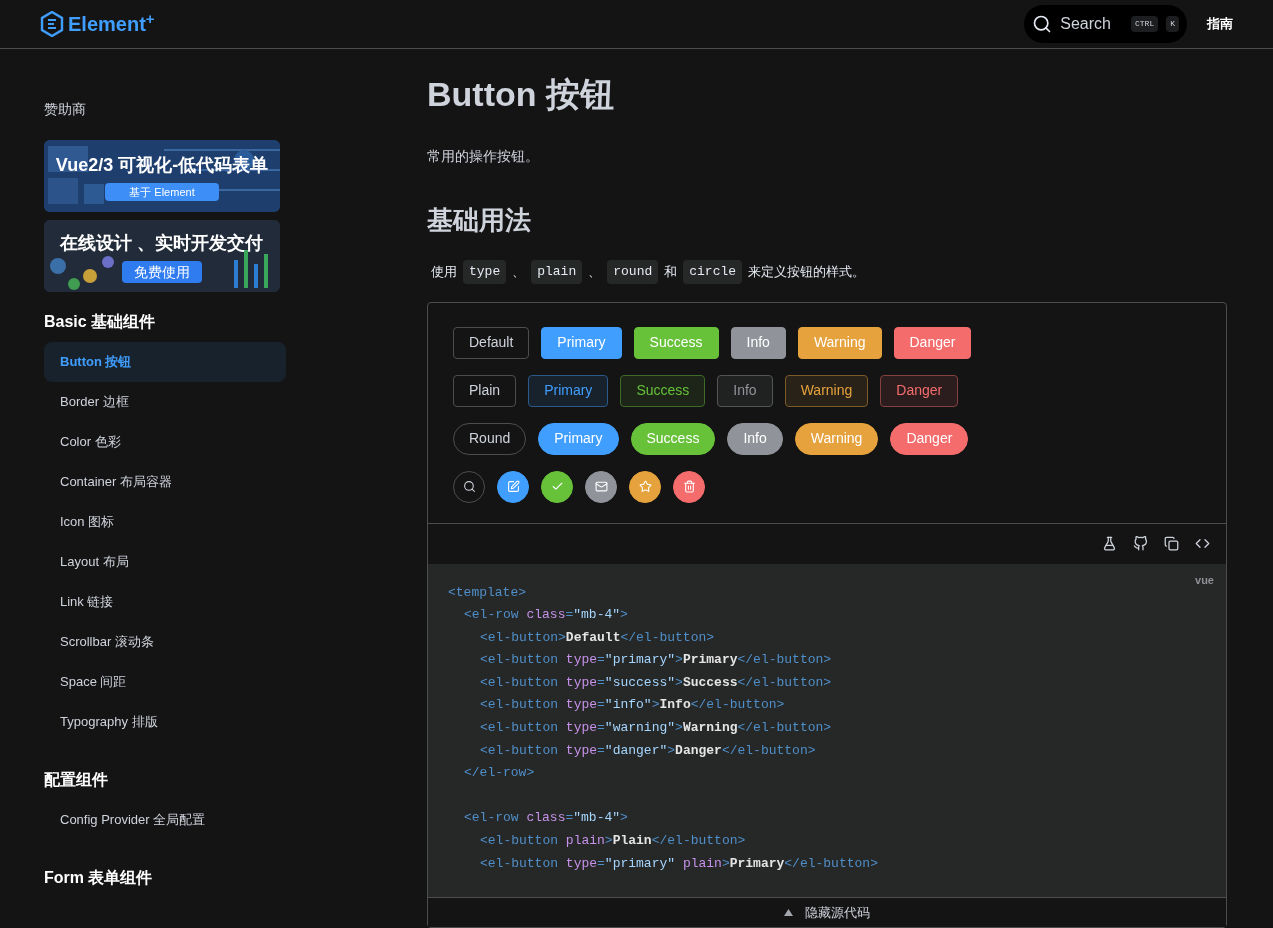 This screenshot has height=928, width=1273. I want to click on sidebar-item: Link 链接, so click(165, 602).